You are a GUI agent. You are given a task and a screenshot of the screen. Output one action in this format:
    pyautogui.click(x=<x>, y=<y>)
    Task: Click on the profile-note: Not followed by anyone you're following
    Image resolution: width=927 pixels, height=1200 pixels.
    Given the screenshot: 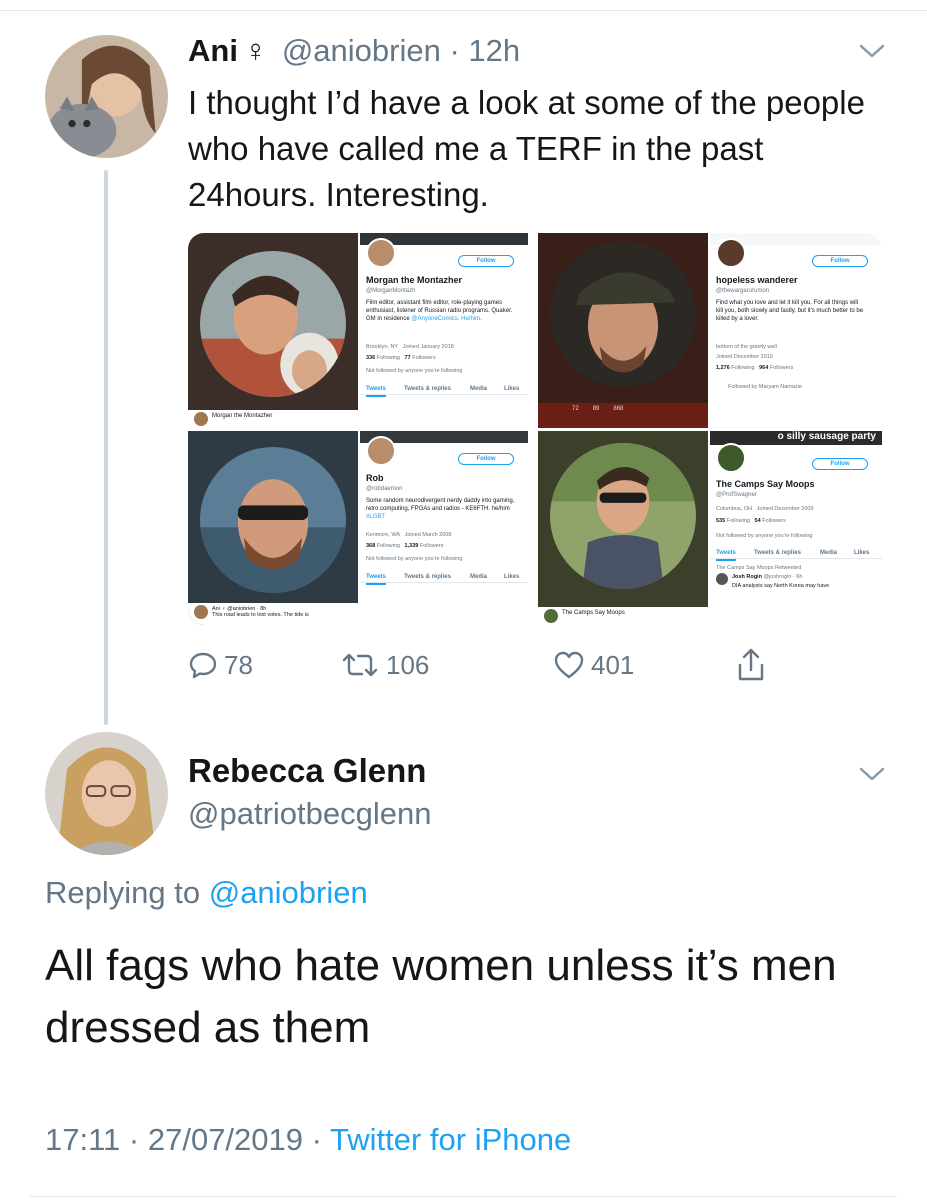 What is the action you would take?
    pyautogui.click(x=414, y=559)
    